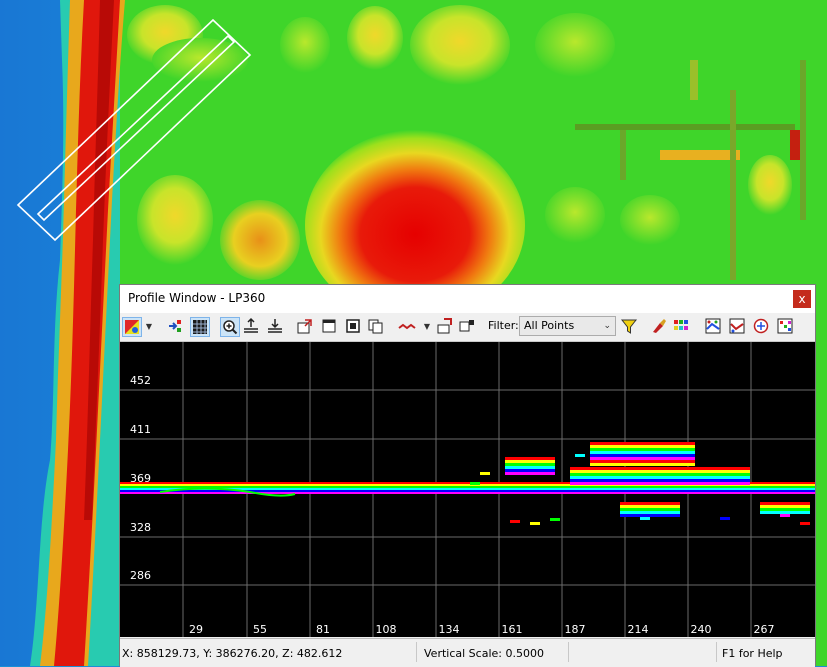 Image resolution: width=827 pixels, height=667 pixels. I want to click on fit-view-button, so click(354, 327).